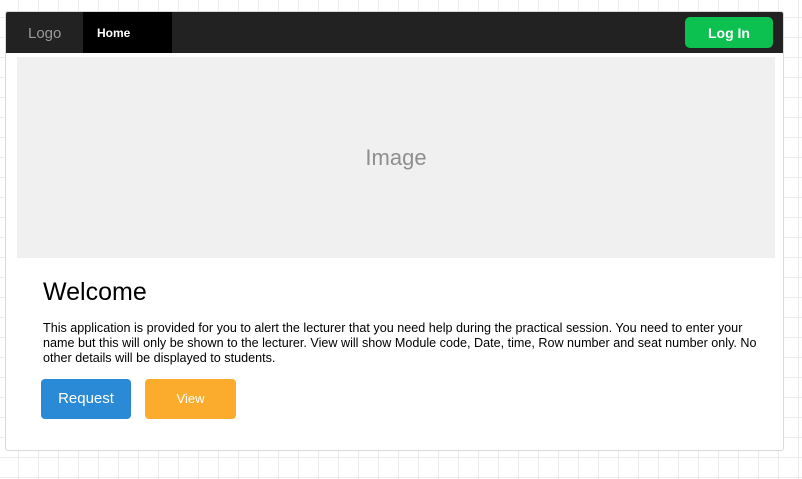 The image size is (802, 479). Describe the element at coordinates (394, 32) in the screenshot. I see `navbar: Logo Home Log In` at that location.